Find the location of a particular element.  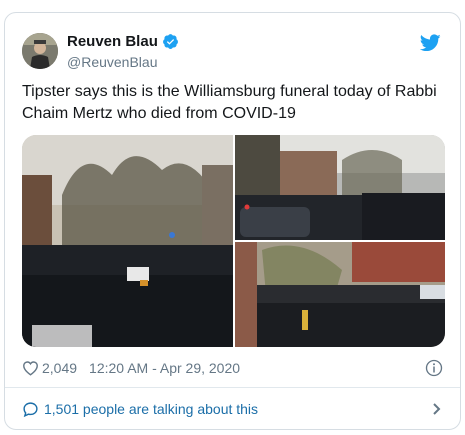

conversation-label: 1,501 people are talking about this is located at coordinates (151, 409).